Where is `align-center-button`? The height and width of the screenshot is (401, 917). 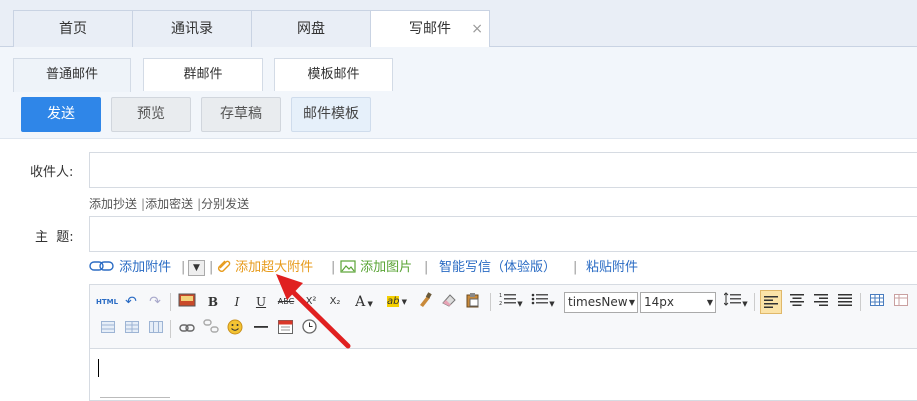
align-center-button is located at coordinates (797, 302).